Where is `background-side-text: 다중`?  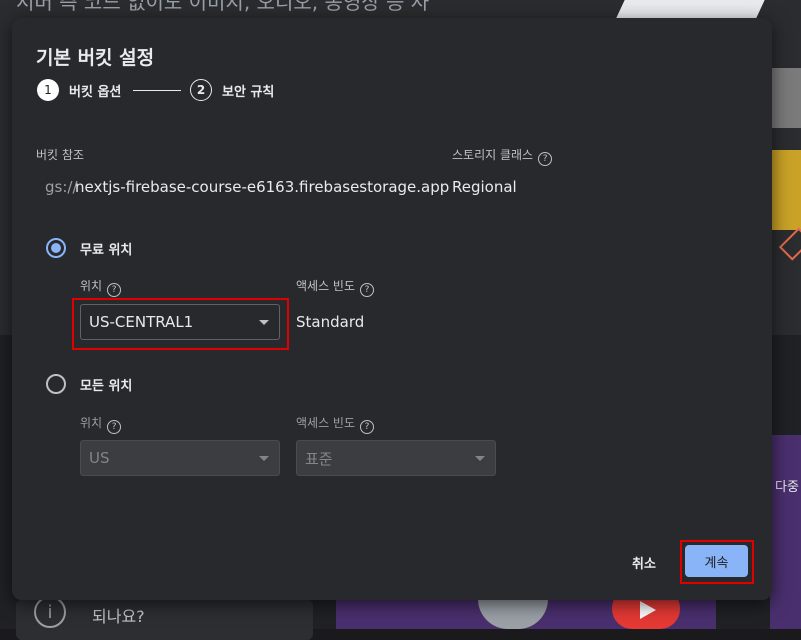 background-side-text: 다중 is located at coordinates (787, 487).